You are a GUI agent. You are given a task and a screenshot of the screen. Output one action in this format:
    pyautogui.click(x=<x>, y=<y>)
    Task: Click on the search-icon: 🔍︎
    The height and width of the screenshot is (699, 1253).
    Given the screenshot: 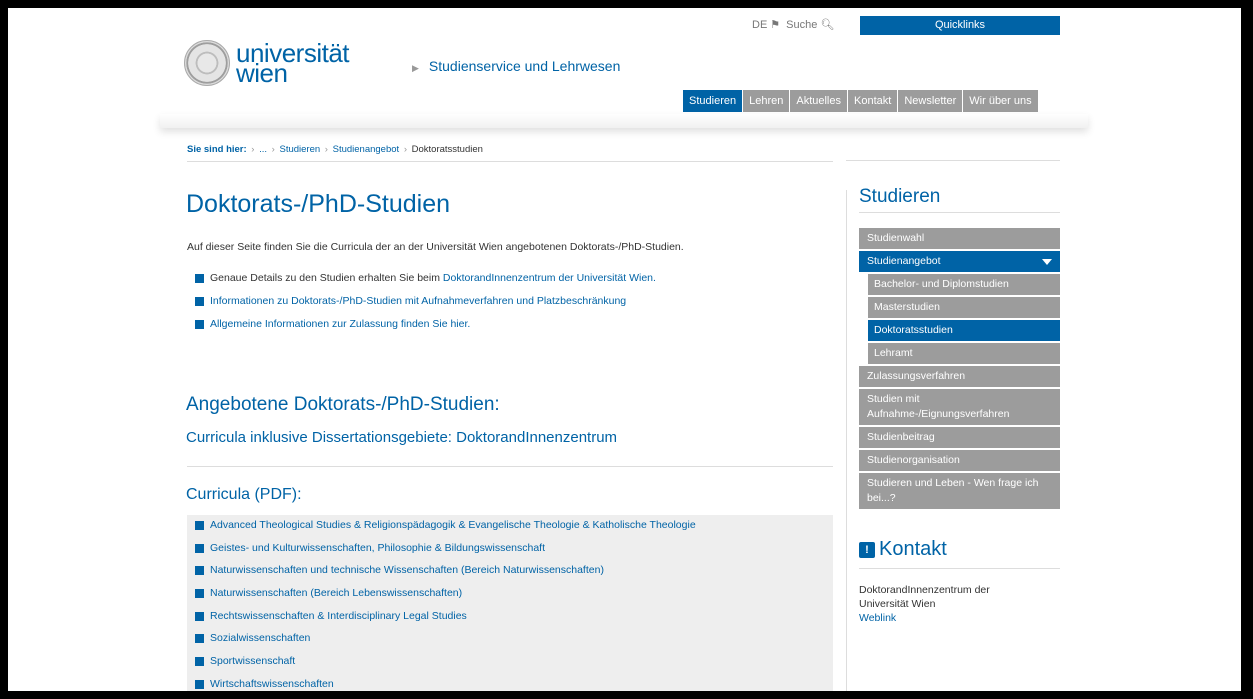 What is the action you would take?
    pyautogui.click(x=827, y=25)
    